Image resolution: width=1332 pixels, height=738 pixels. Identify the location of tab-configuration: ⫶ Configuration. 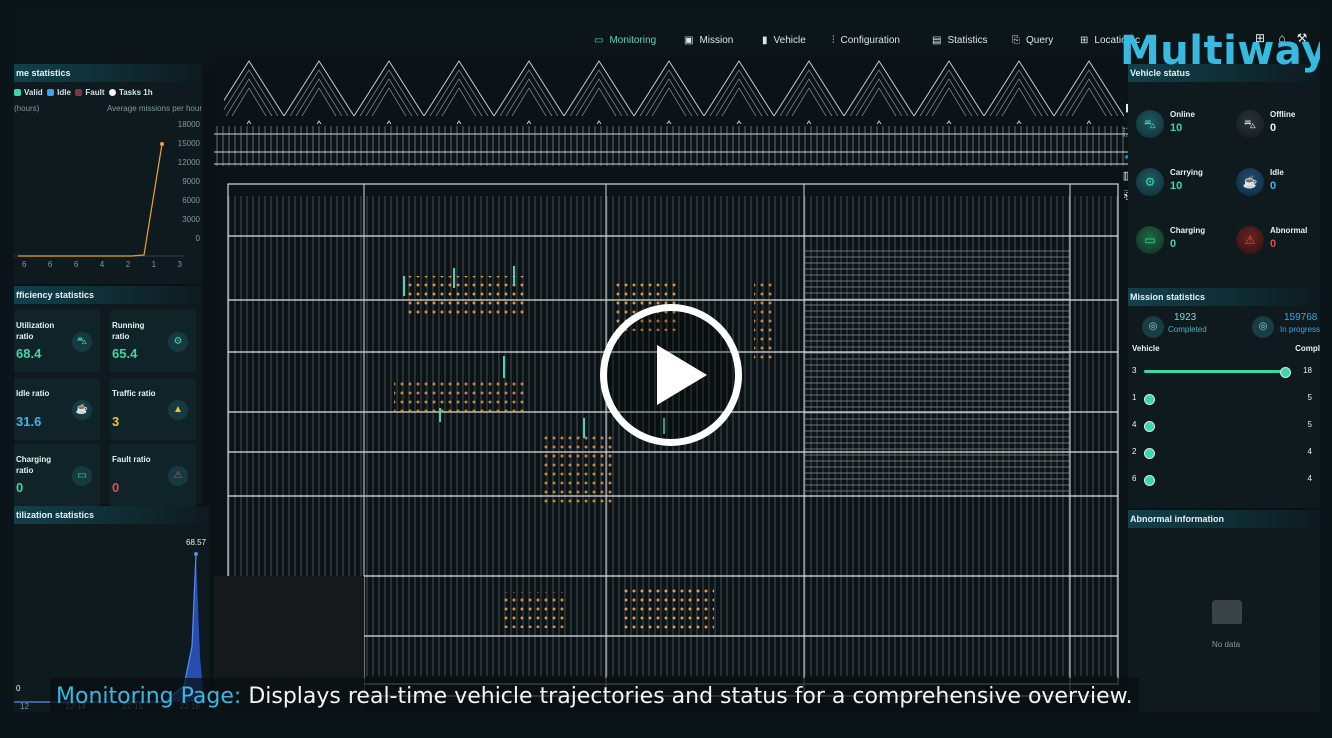
(866, 40).